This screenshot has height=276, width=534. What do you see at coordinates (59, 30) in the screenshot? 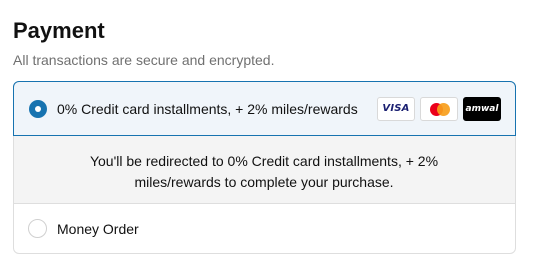
I see `payment-title: Payment` at bounding box center [59, 30].